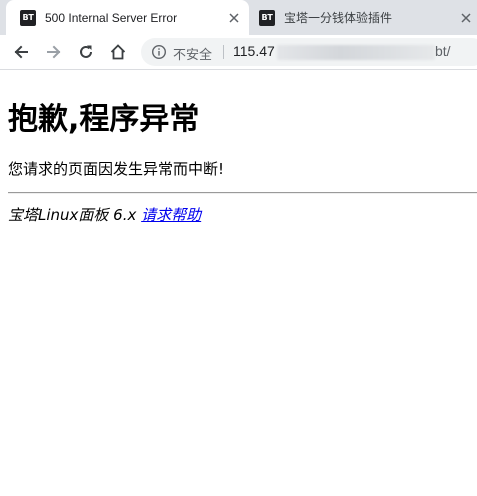 Image resolution: width=477 pixels, height=496 pixels. Describe the element at coordinates (338, 18) in the screenshot. I see `tab-title: 宝塔一分钱体验插件` at that location.